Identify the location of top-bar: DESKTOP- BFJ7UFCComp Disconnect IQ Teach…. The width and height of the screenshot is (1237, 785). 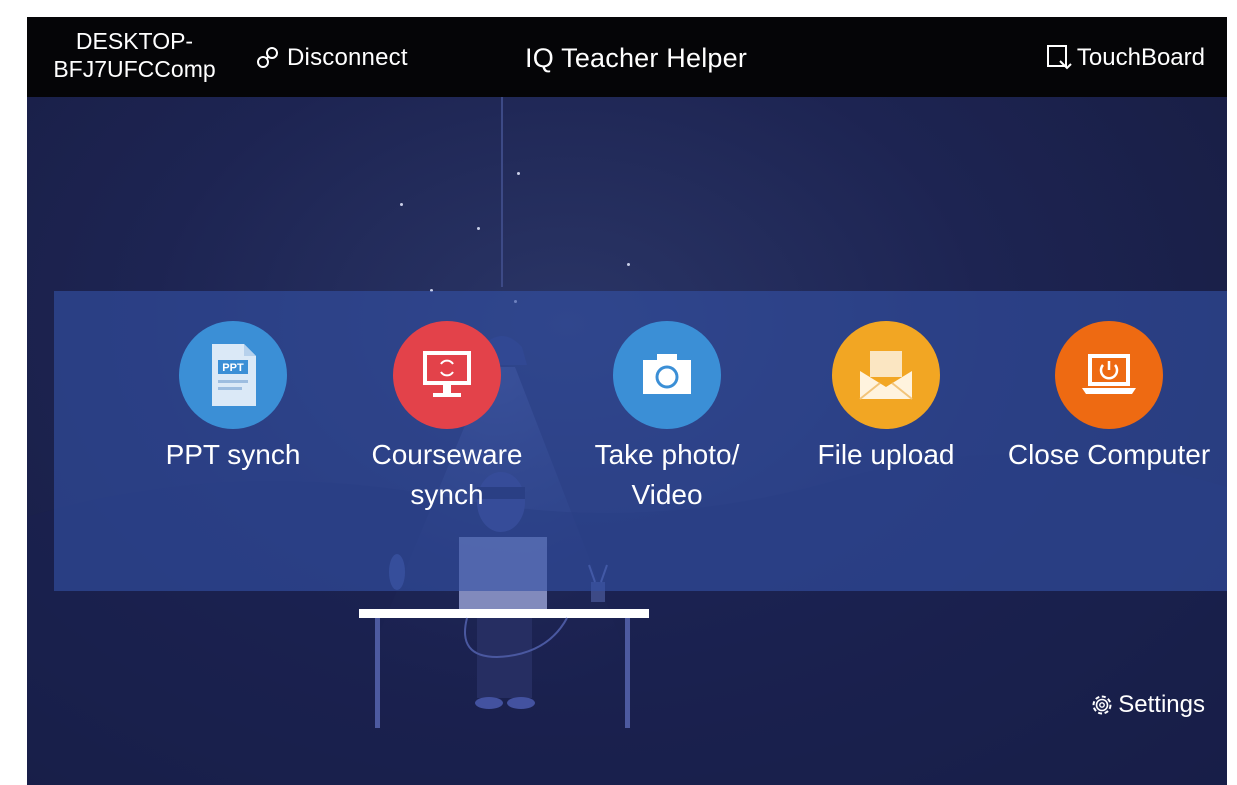
(627, 57).